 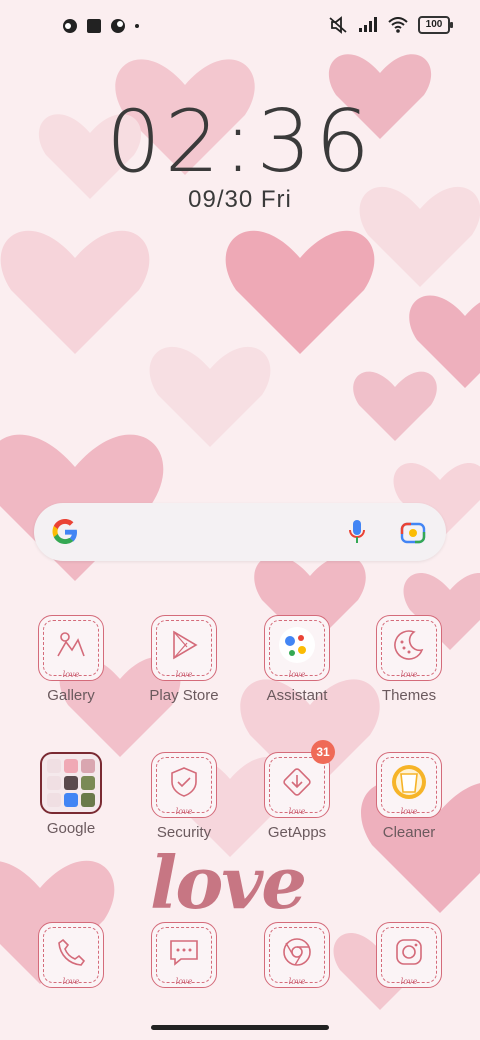 I want to click on dock-camera: love, so click(x=409, y=955).